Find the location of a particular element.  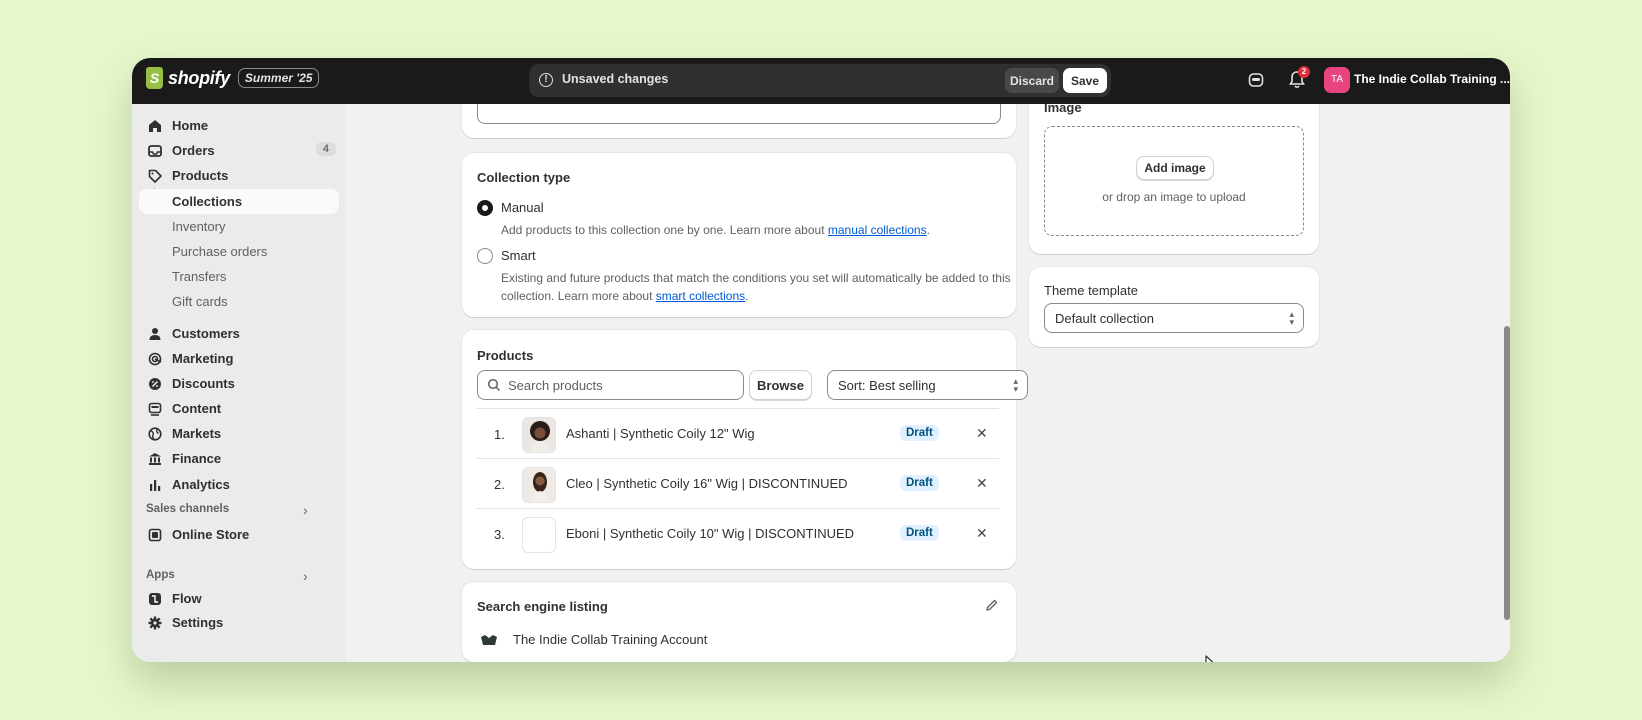

bar-chart-icon is located at coordinates (155, 485).